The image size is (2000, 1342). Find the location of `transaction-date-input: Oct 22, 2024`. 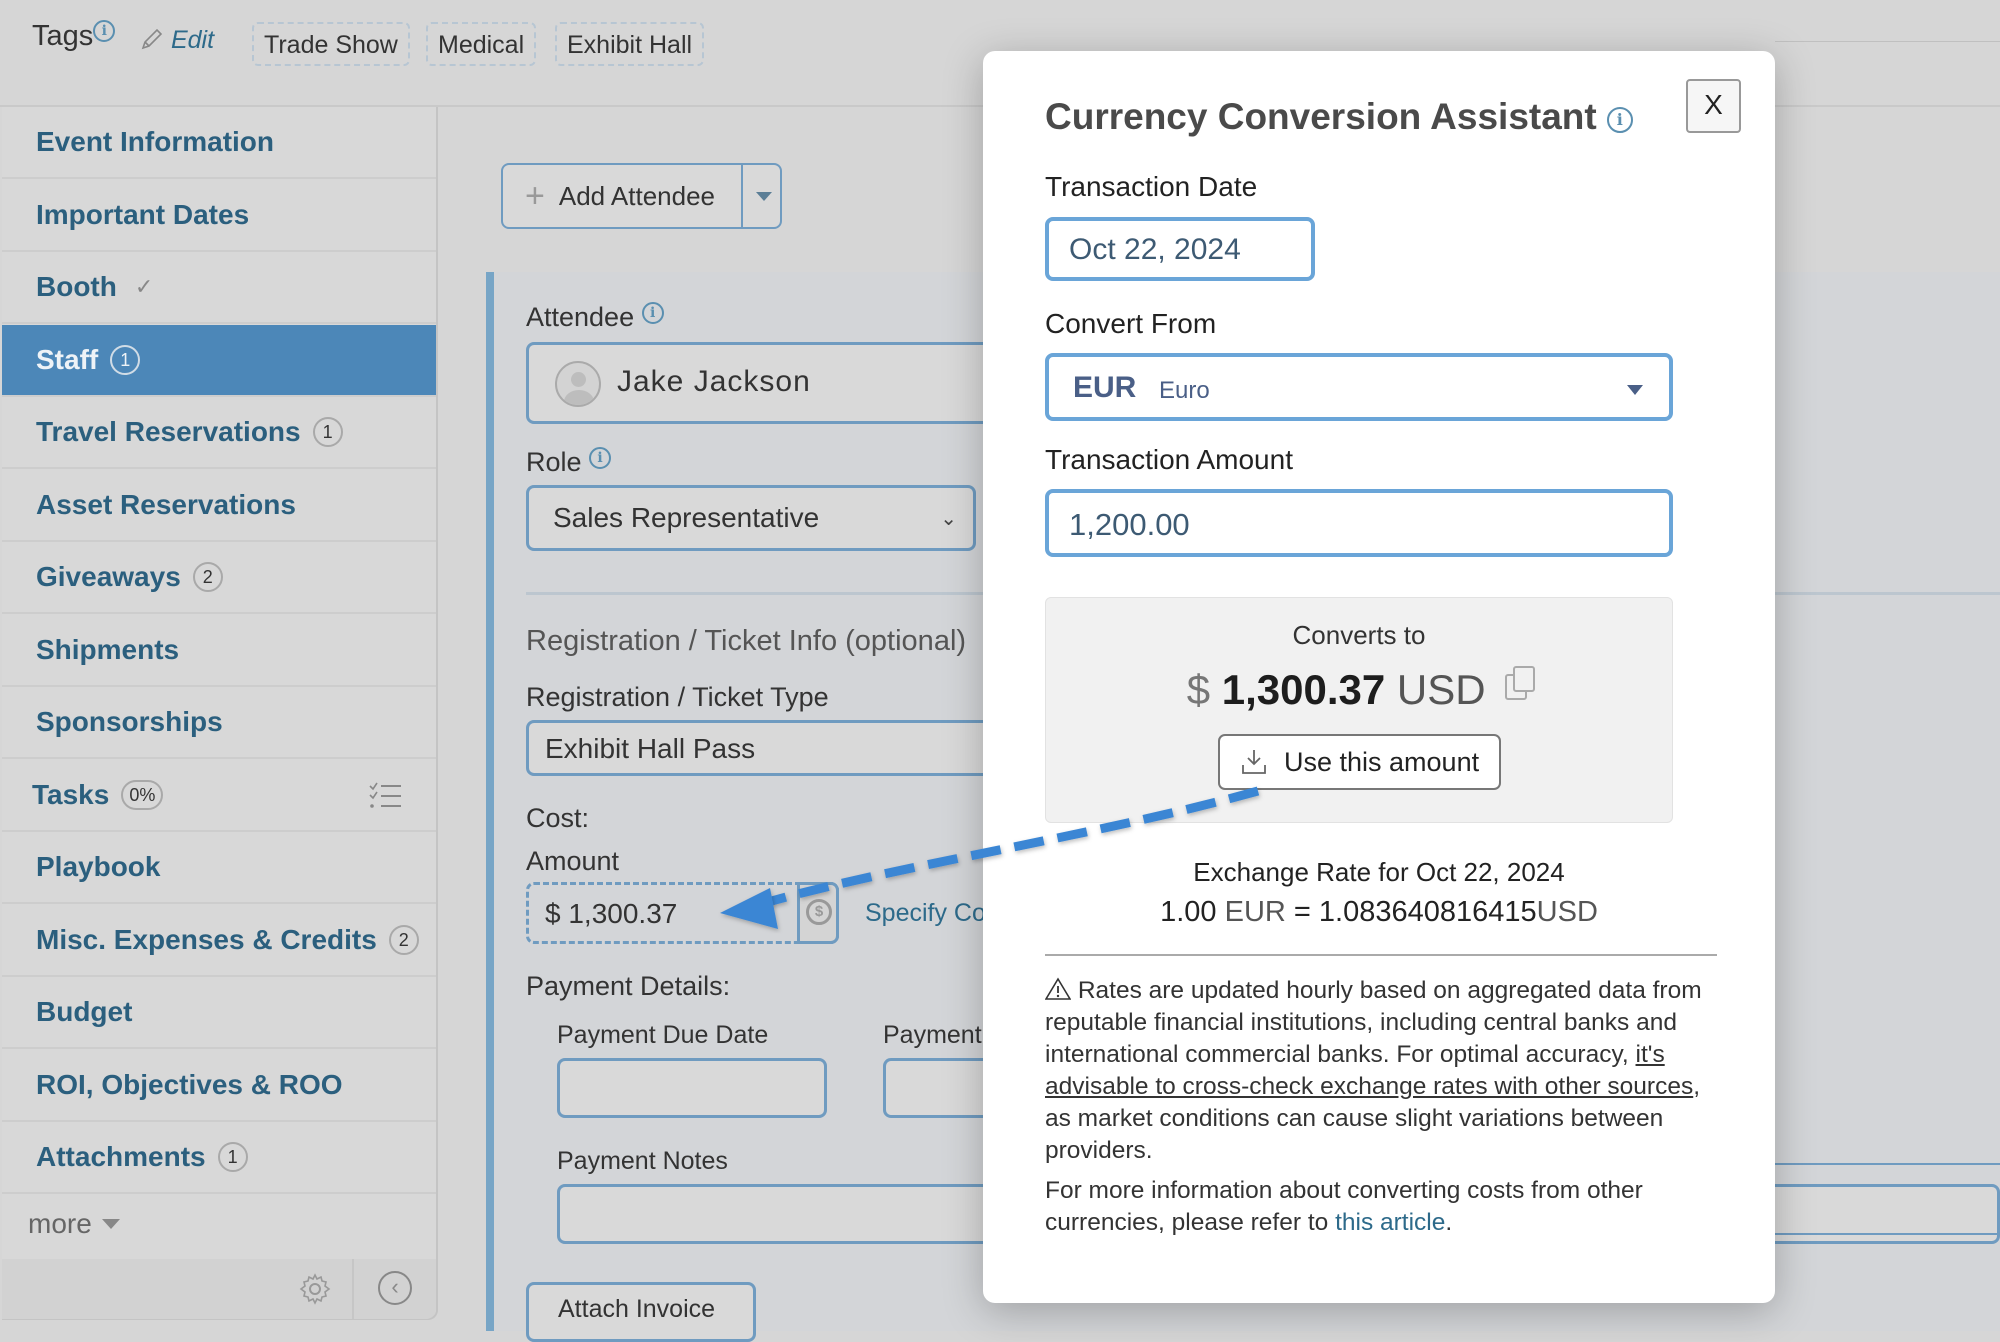

transaction-date-input: Oct 22, 2024 is located at coordinates (1180, 249).